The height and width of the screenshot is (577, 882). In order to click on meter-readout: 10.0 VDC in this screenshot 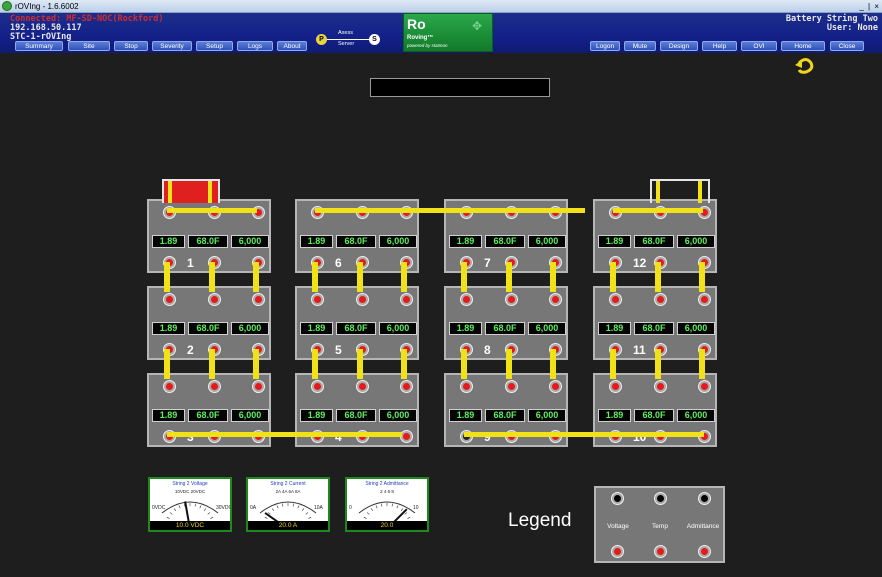, I will do `click(190, 525)`.